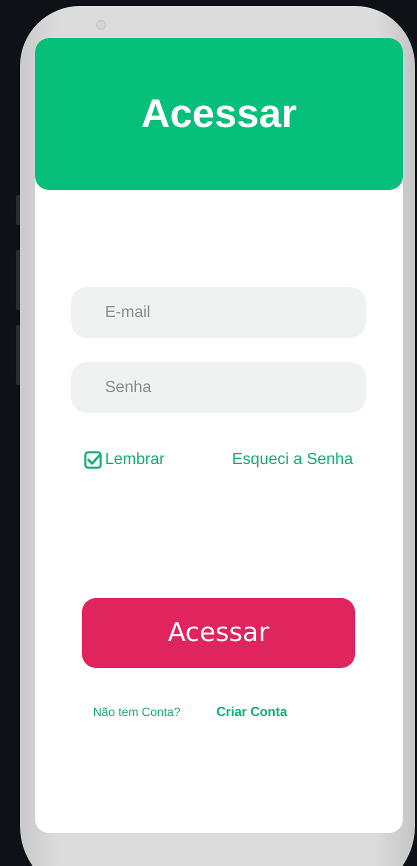 The height and width of the screenshot is (866, 417). I want to click on checkbox-icon, so click(93, 460).